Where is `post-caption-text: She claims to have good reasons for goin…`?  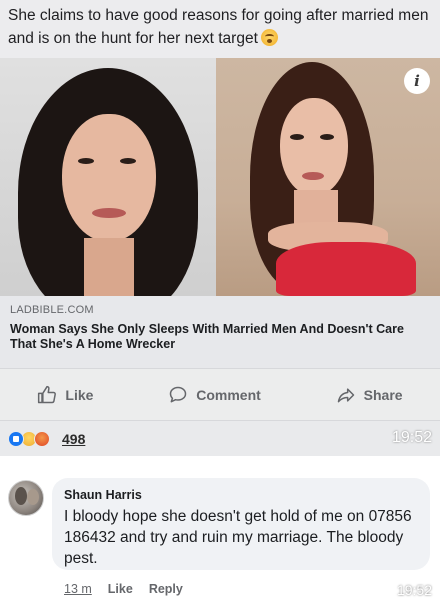
post-caption-text: She claims to have good reasons for goin… is located at coordinates (218, 27).